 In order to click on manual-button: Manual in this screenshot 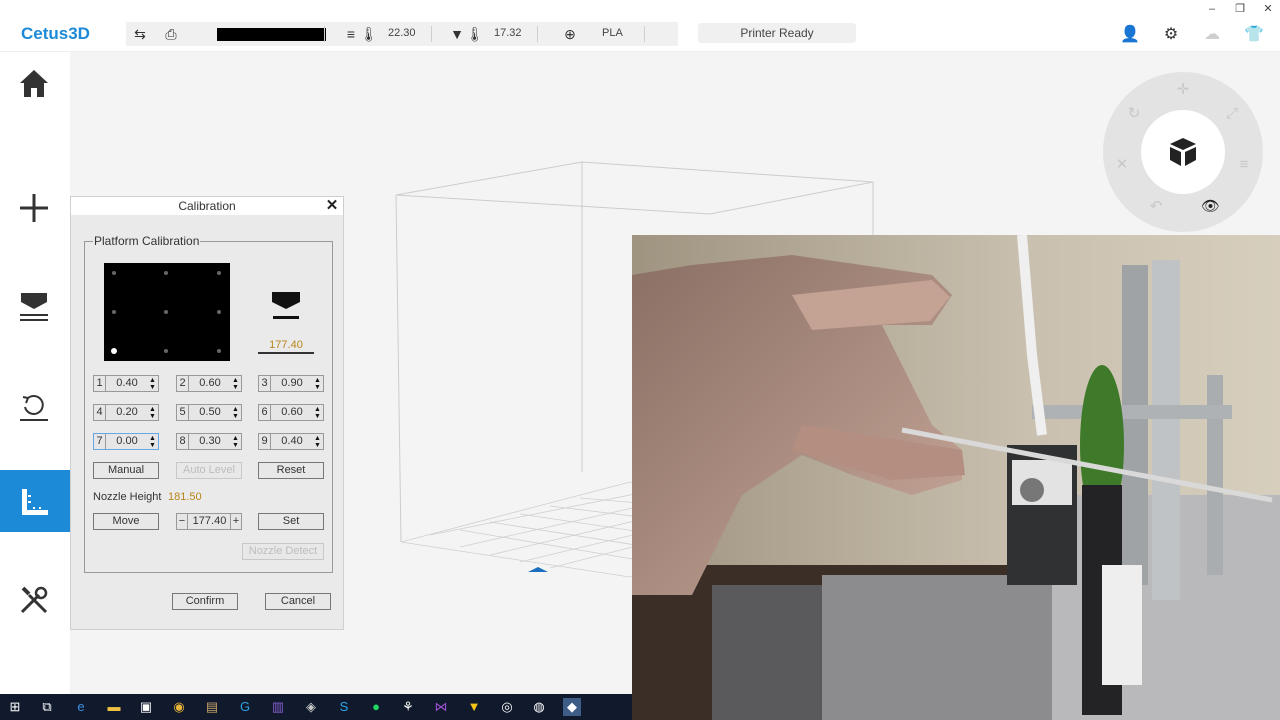, I will do `click(126, 470)`.